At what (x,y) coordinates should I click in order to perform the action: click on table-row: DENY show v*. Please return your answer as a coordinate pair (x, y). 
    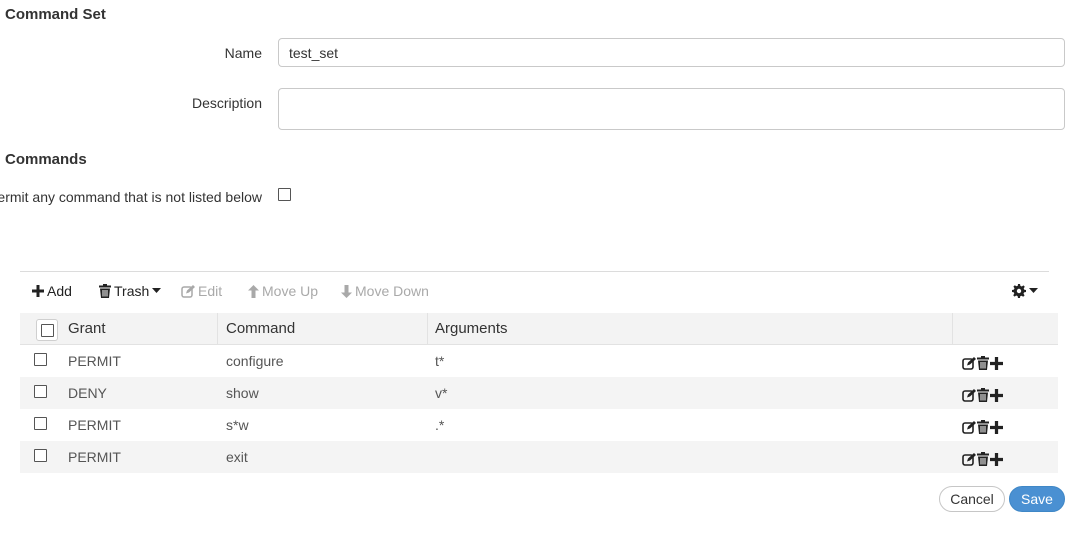
    Looking at the image, I should click on (539, 393).